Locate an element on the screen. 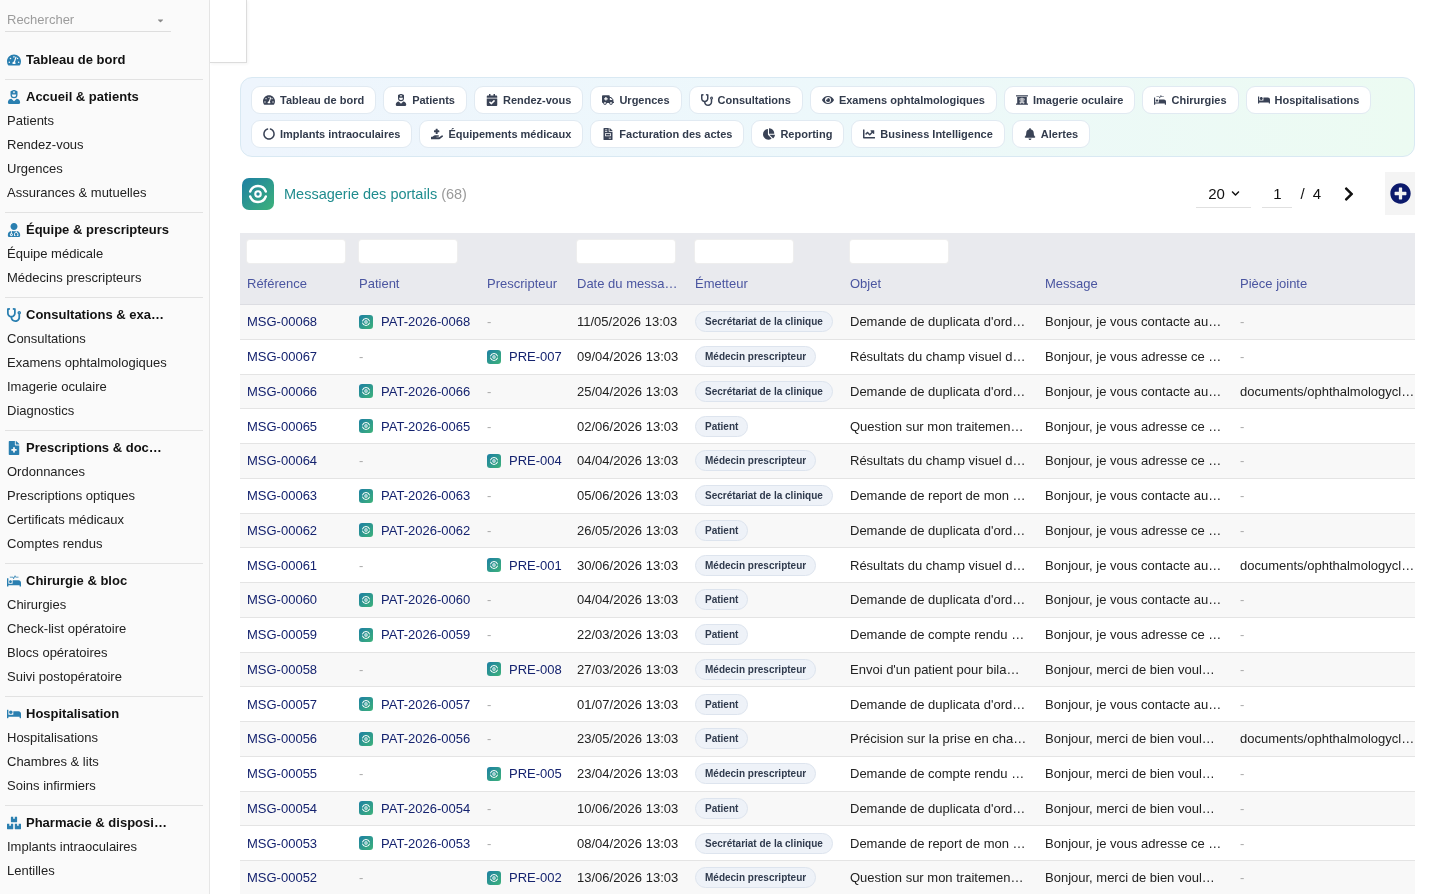  module-nav-button: Examens ophtalmologiques is located at coordinates (903, 100).